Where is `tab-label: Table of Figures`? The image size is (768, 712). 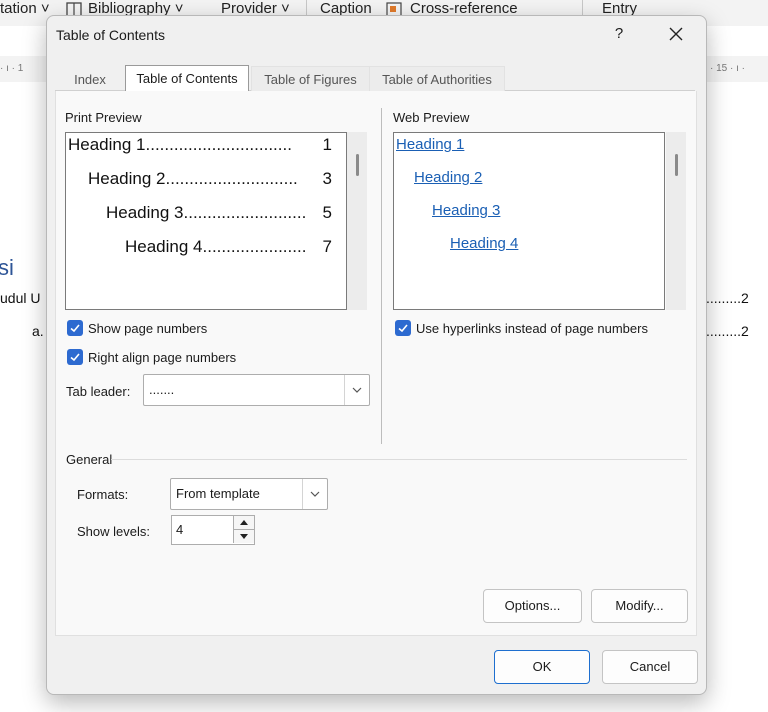
tab-label: Table of Figures is located at coordinates (310, 79).